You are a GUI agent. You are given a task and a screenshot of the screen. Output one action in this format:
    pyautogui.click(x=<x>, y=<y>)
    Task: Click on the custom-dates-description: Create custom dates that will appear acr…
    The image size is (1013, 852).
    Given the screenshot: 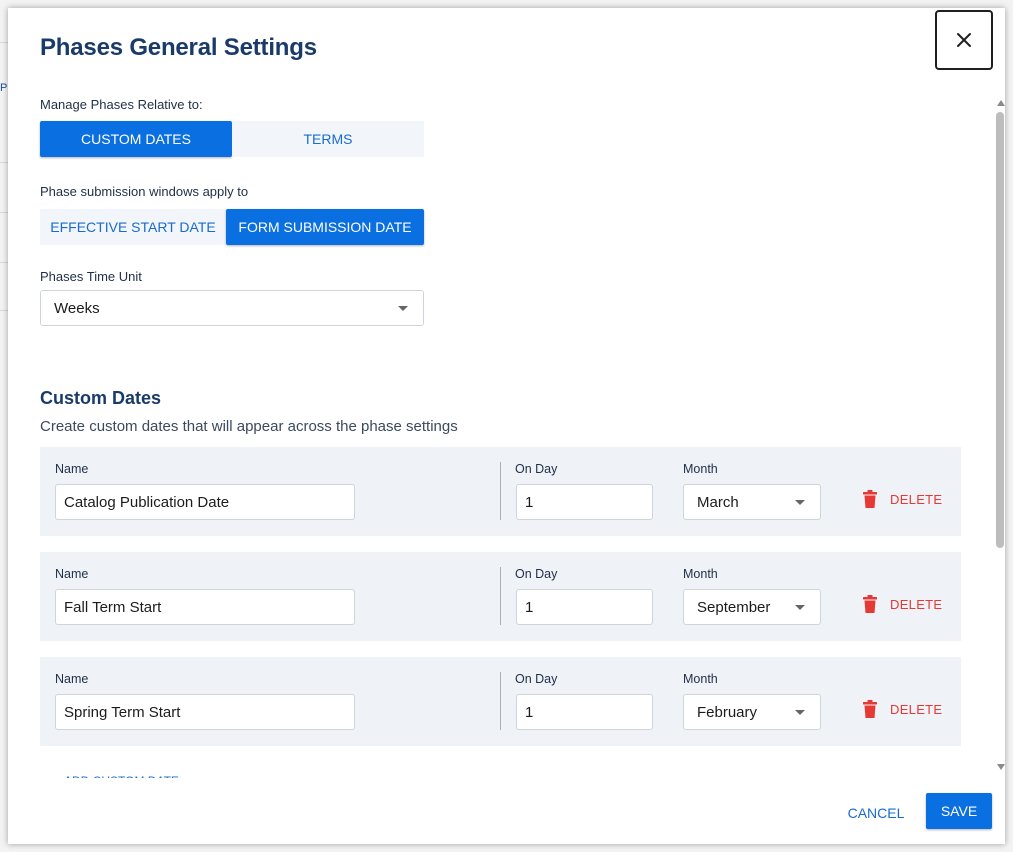 What is the action you would take?
    pyautogui.click(x=249, y=426)
    